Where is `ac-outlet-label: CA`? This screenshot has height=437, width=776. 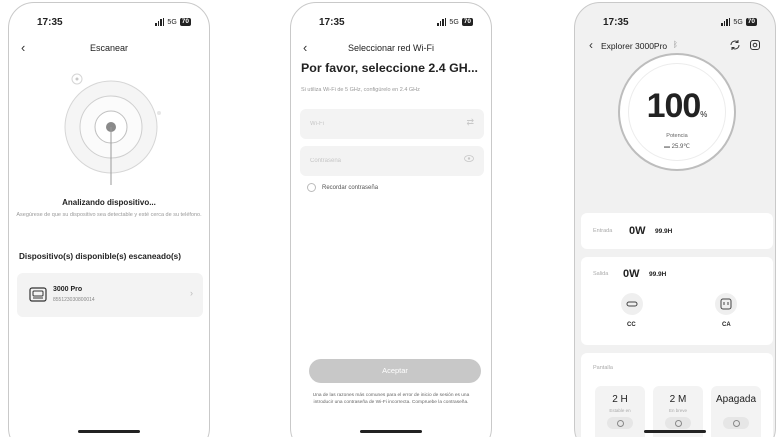 ac-outlet-label: CA is located at coordinates (726, 325).